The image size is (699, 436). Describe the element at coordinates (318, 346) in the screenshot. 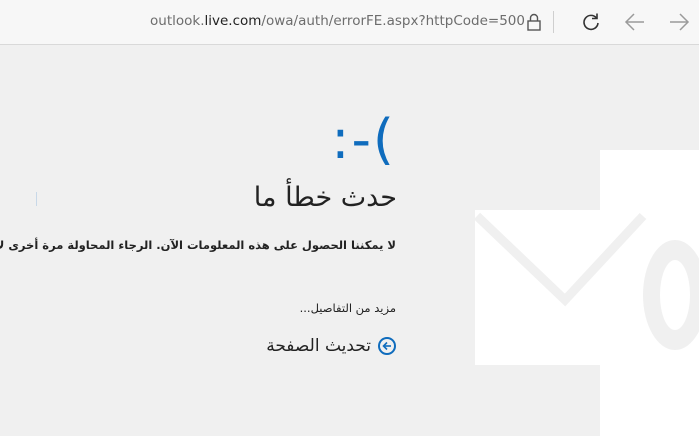

I see `refresh-page-label: تحديث الصفحة` at that location.